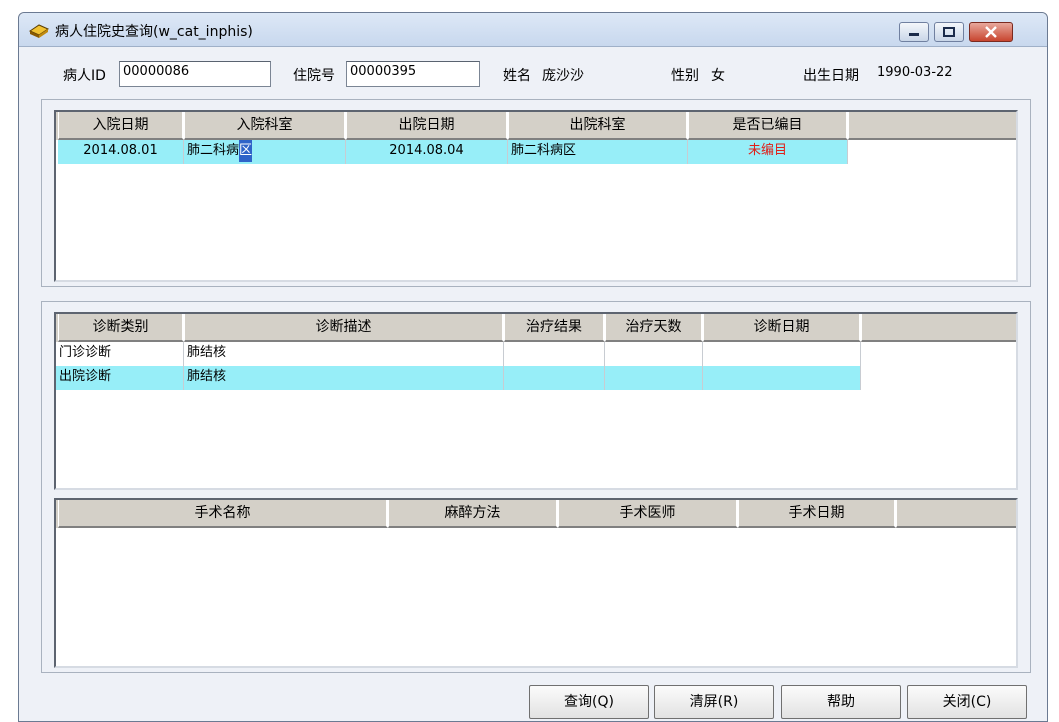  I want to click on cell-admit-date: 2014.08.01, so click(121, 152).